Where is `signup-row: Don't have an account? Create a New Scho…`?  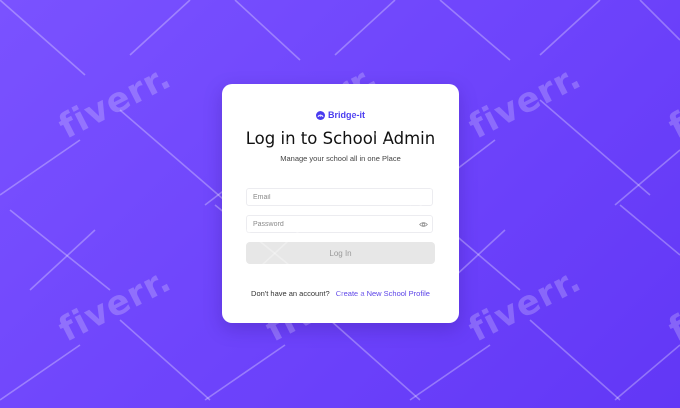
signup-row: Don't have an account? Create a New Scho… is located at coordinates (340, 293).